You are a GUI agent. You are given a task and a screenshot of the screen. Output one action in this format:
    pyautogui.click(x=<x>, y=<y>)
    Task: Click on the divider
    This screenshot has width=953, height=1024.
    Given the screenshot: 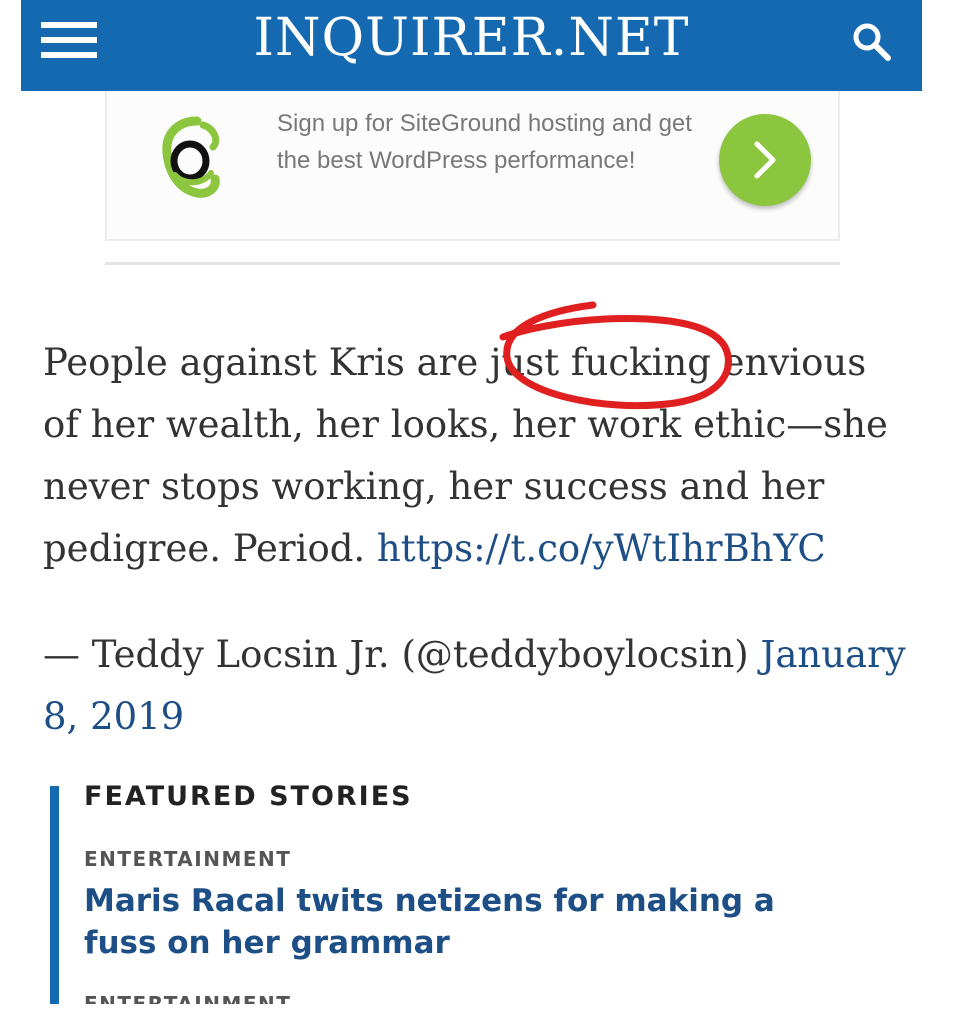 What is the action you would take?
    pyautogui.click(x=472, y=263)
    